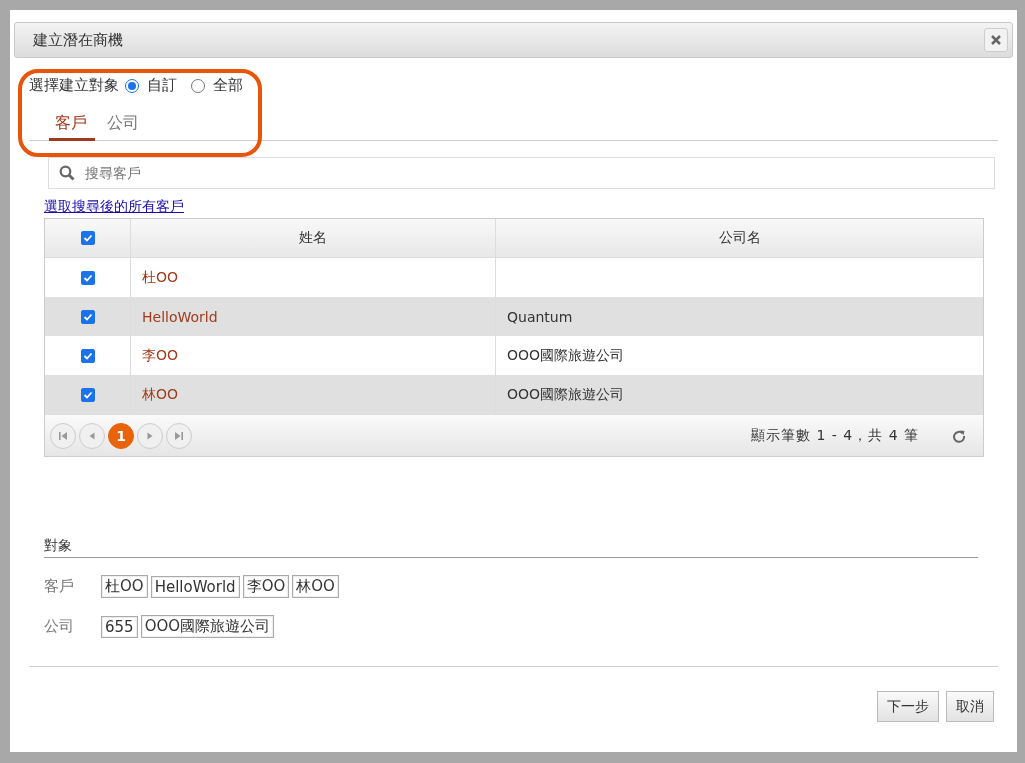  Describe the element at coordinates (315, 586) in the screenshot. I see `tag: 林OO` at that location.